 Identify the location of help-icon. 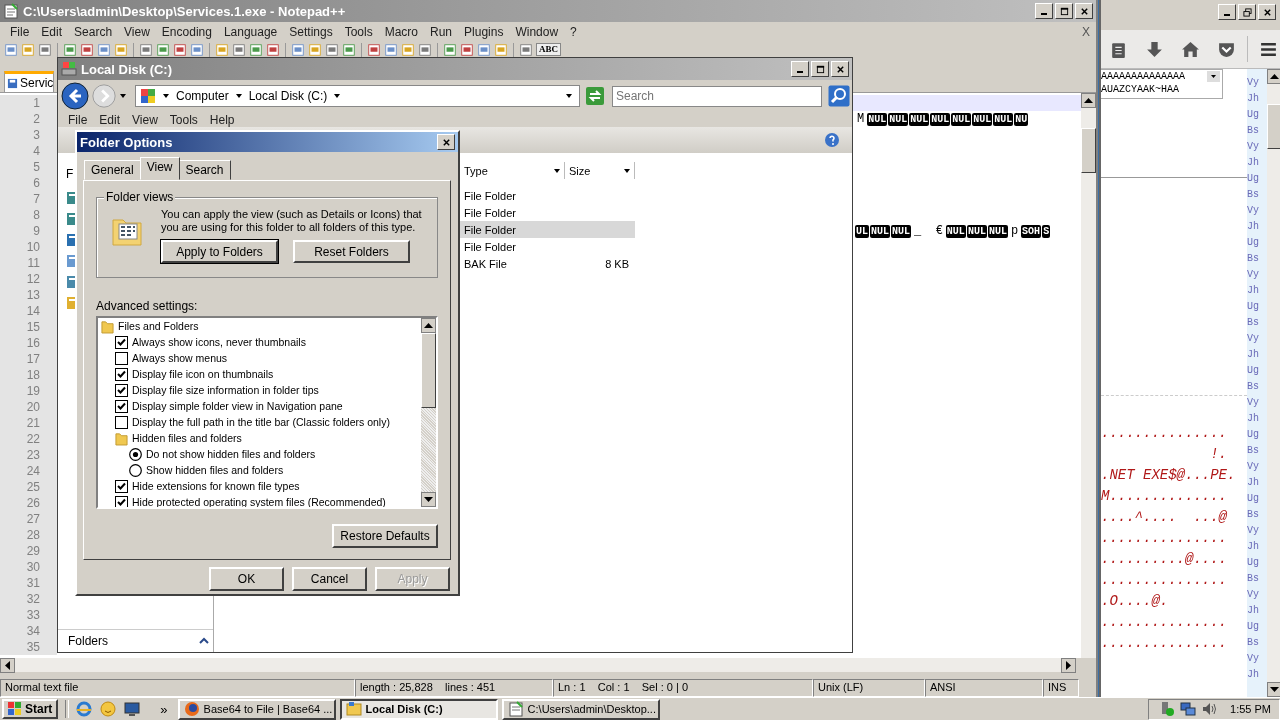
(832, 140).